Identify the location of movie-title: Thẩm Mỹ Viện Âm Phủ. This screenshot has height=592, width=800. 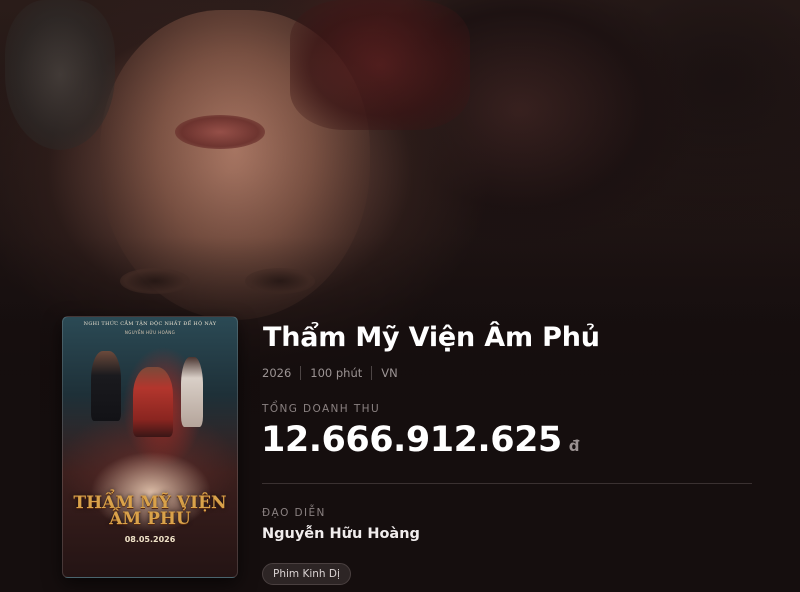
(431, 337).